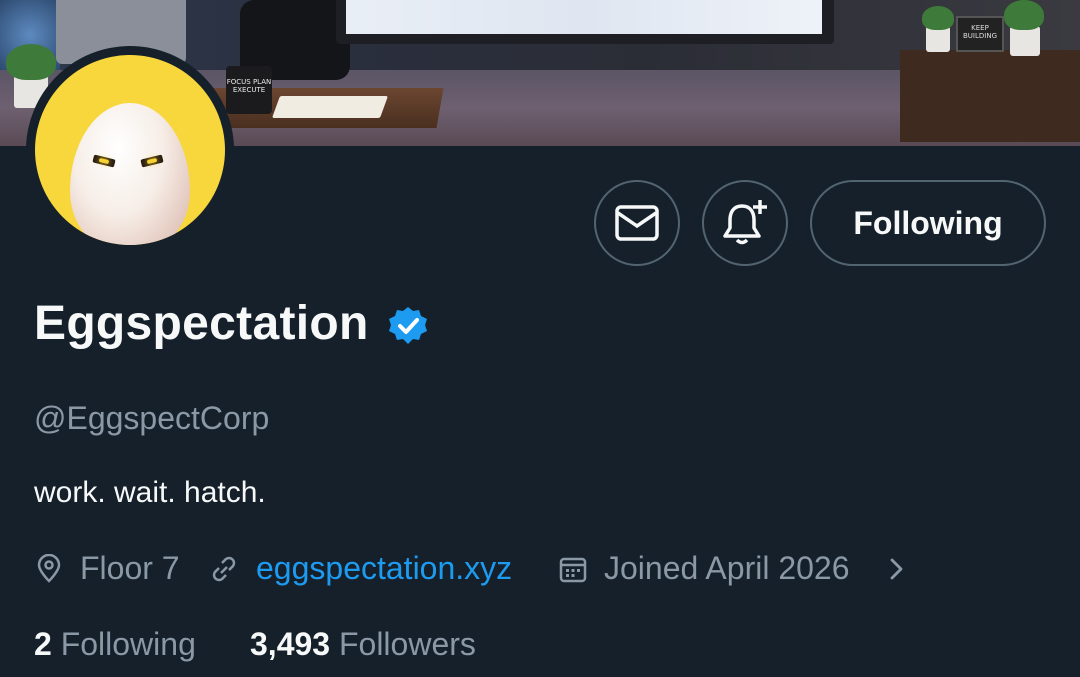 This screenshot has height=677, width=1080. I want to click on verified-badge-icon, so click(408, 325).